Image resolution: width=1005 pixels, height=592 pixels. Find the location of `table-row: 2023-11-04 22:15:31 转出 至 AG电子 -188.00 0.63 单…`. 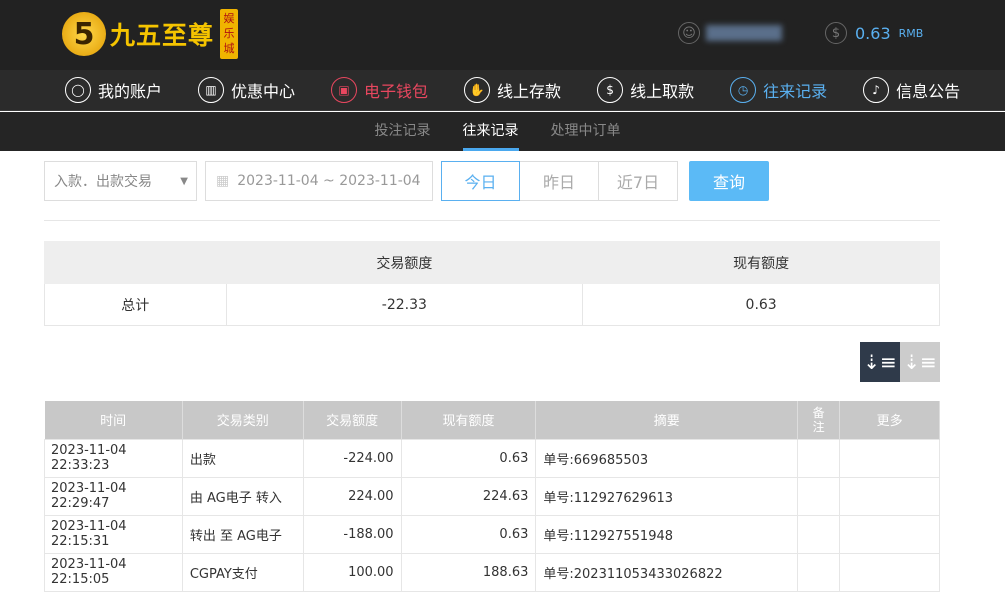

table-row: 2023-11-04 22:15:31 转出 至 AG电子 -188.00 0.63 单… is located at coordinates (492, 534).